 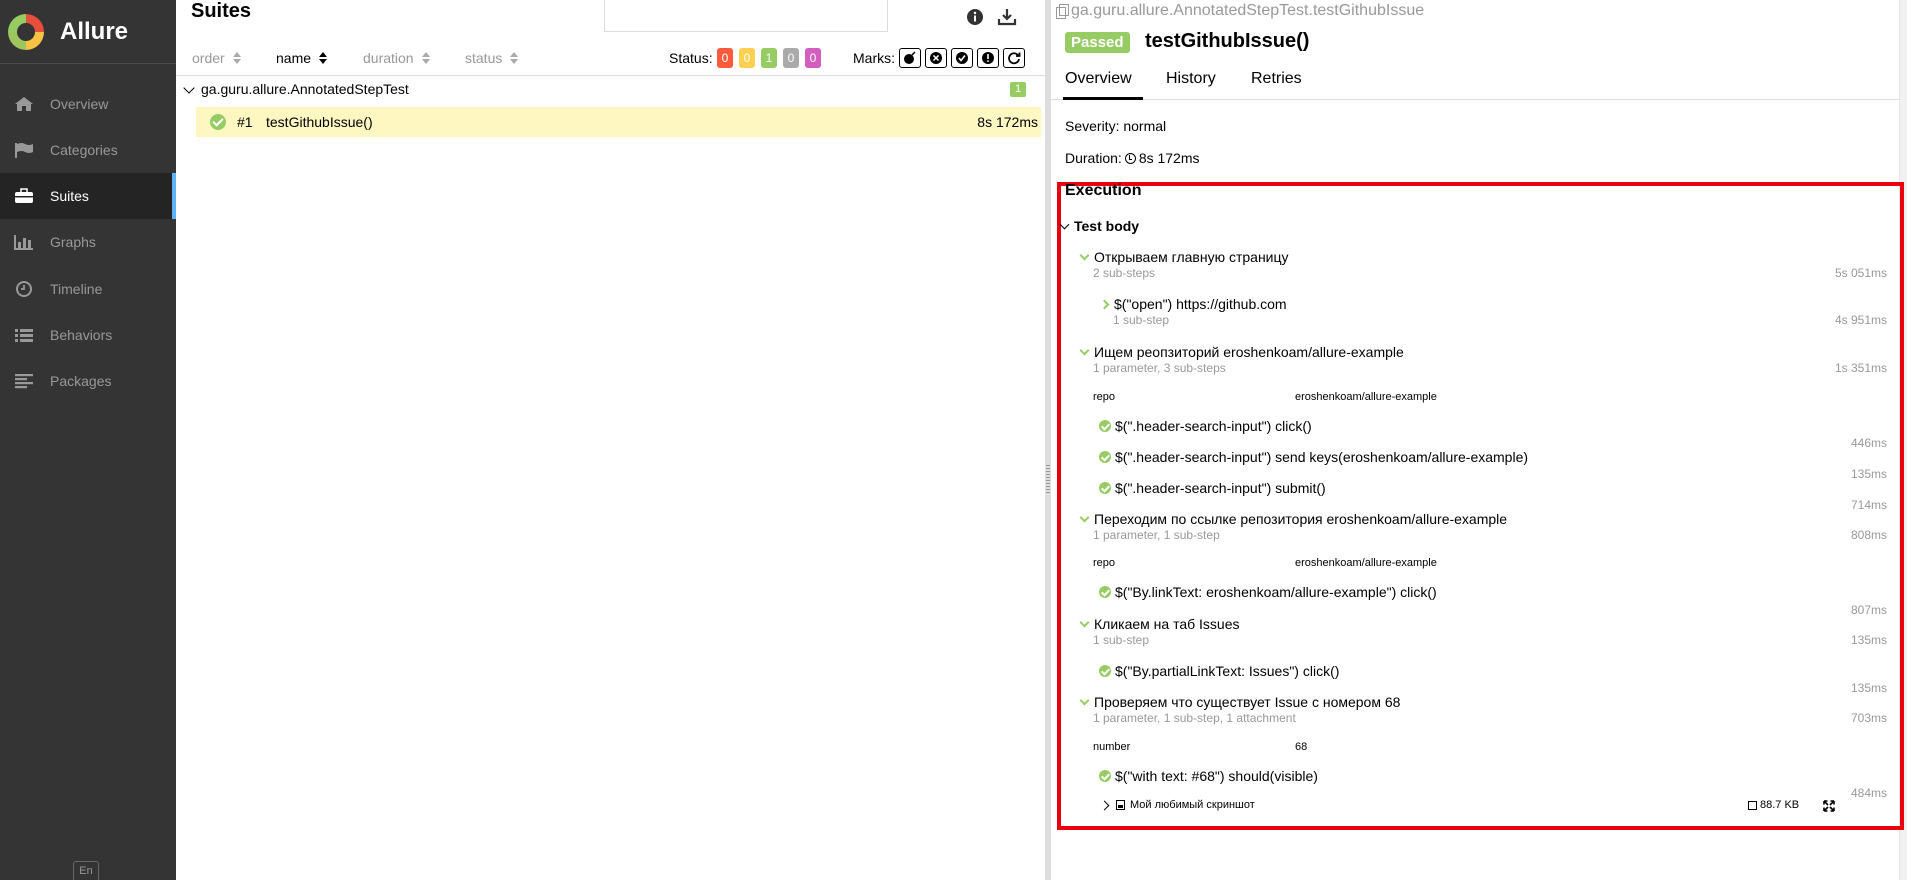 I want to click on sort-status: status, so click(x=492, y=58).